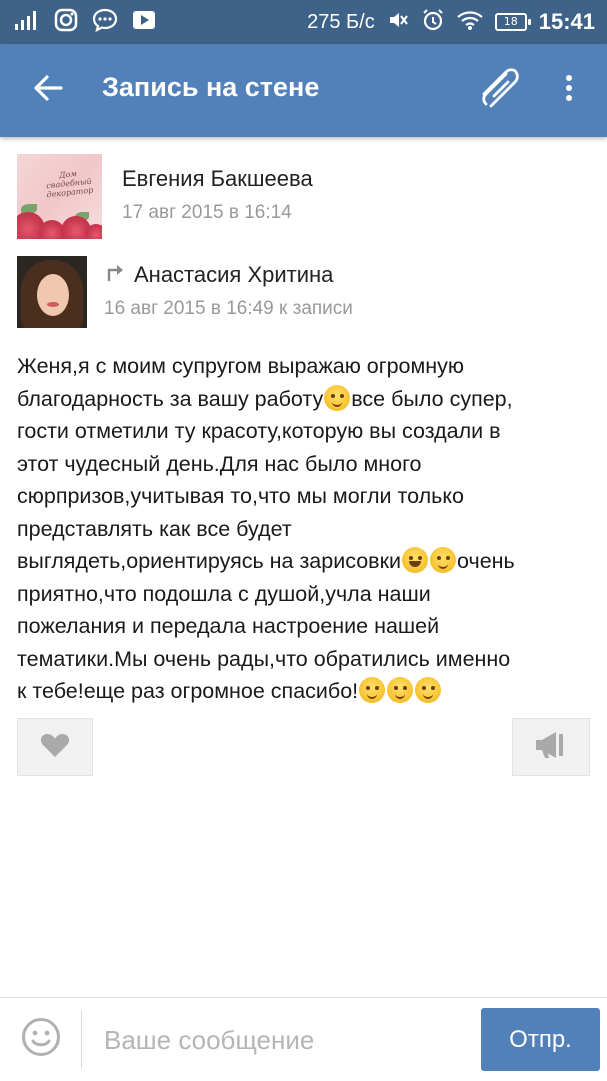 The image size is (607, 1081). I want to click on reply-date: 16 авг 2015 в 16:49 к записи, so click(228, 309).